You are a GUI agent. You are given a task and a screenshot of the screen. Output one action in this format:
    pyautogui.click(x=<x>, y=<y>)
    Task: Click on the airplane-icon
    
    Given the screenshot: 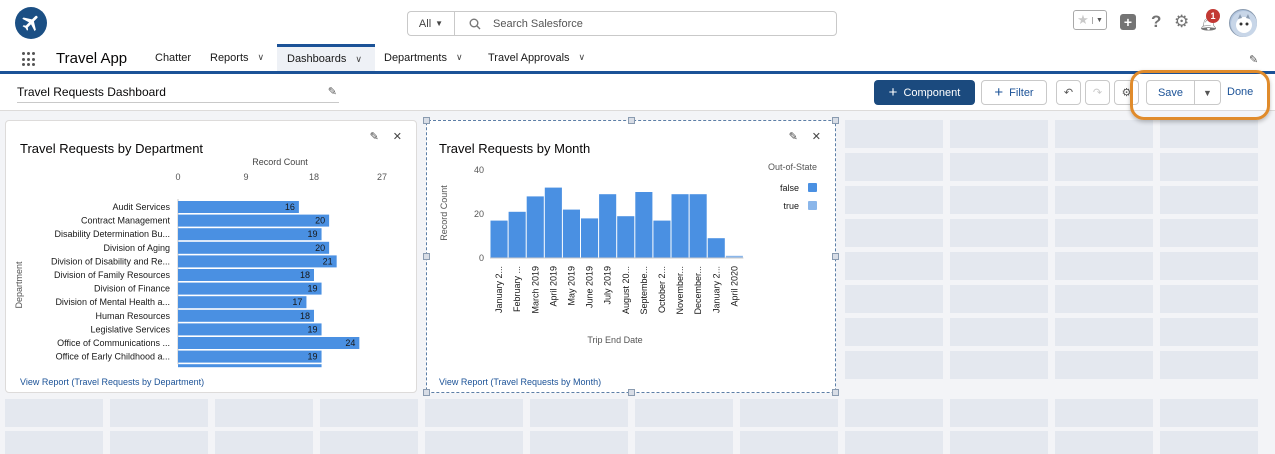 What is the action you would take?
    pyautogui.click(x=30, y=23)
    